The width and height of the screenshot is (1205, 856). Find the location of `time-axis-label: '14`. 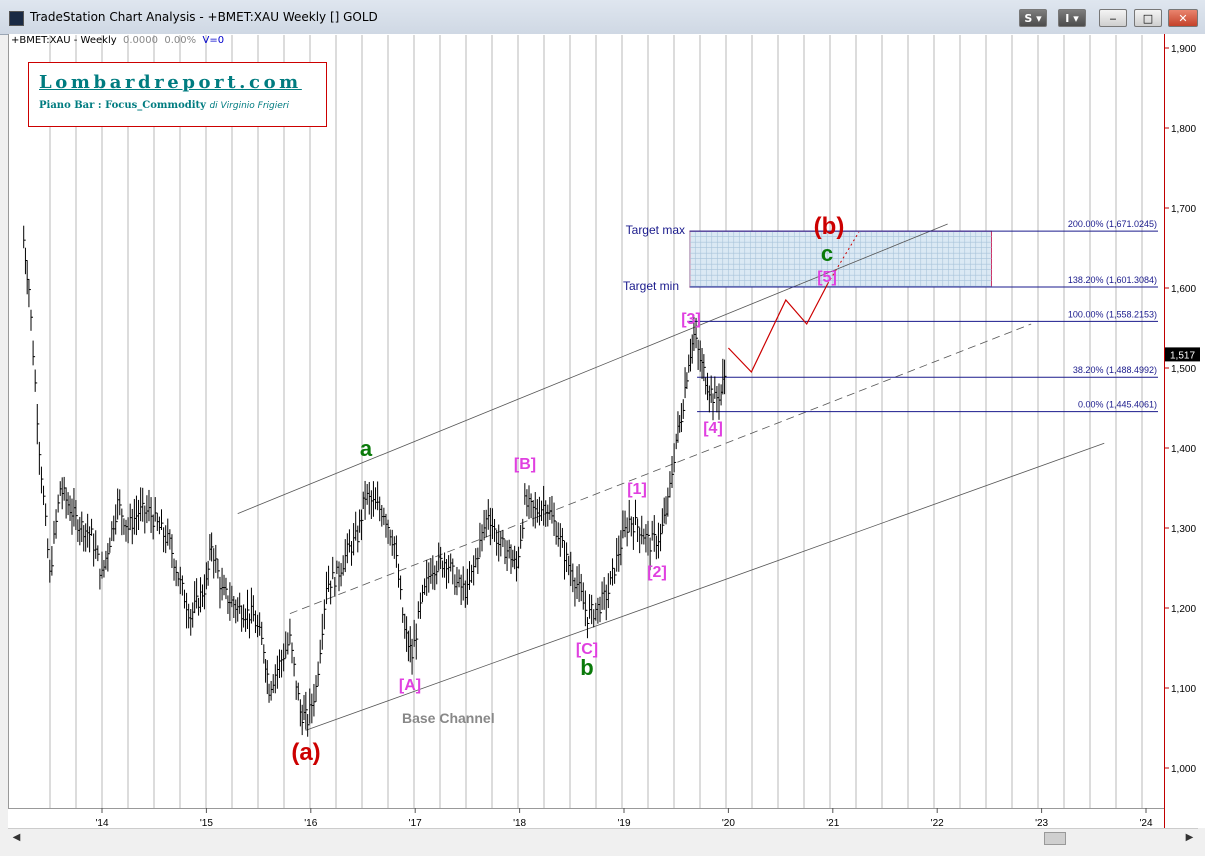

time-axis-label: '14 is located at coordinates (101, 823).